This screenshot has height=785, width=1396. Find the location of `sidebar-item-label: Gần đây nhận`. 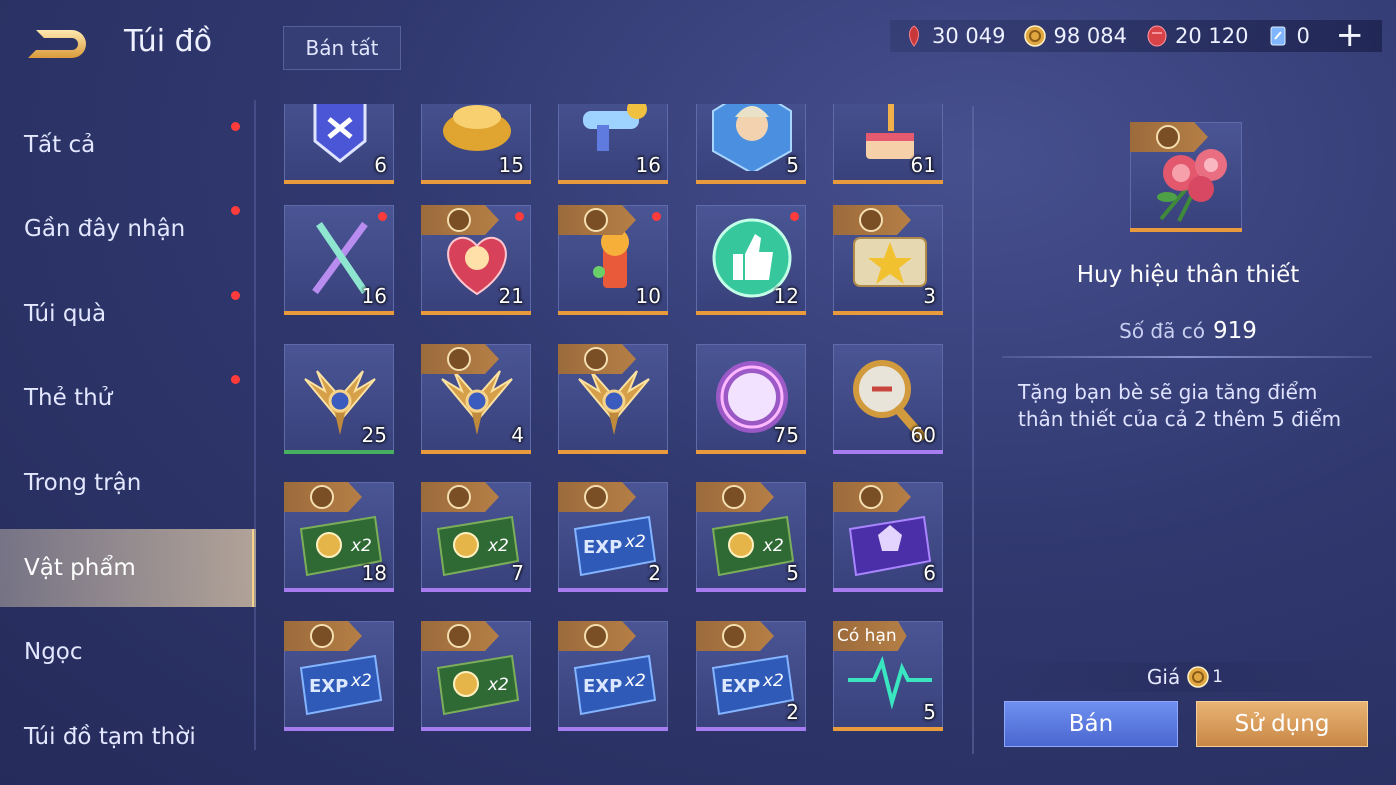

sidebar-item-label: Gần đây nhận is located at coordinates (105, 229).